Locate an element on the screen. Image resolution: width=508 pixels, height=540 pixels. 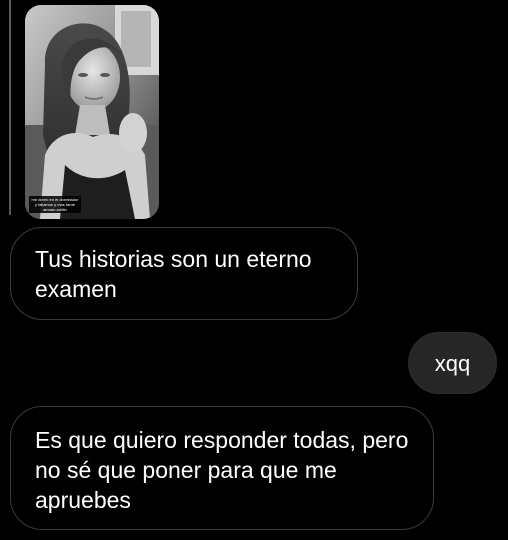
message-text: Tus historias son un eterno examen is located at coordinates (173, 274).